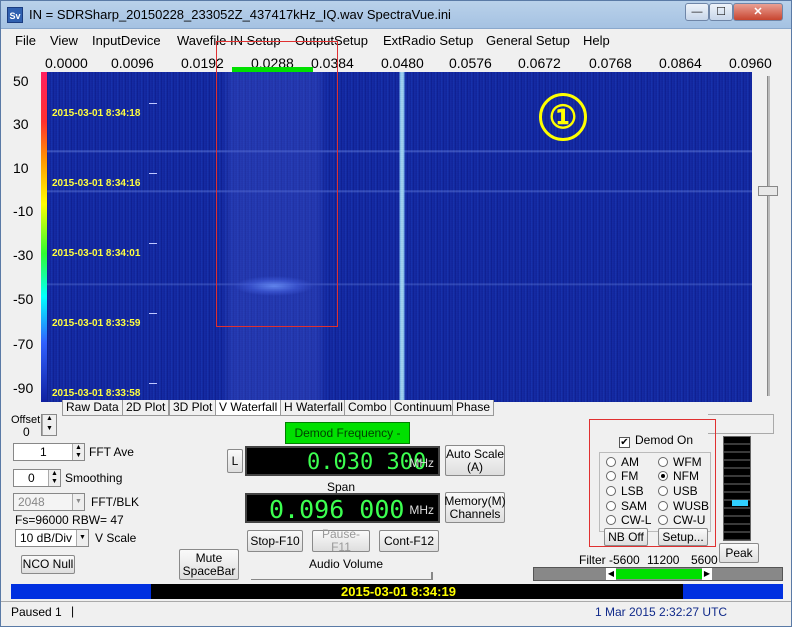 This screenshot has height=627, width=792. I want to click on freq-tick: 0.0960, so click(750, 63).